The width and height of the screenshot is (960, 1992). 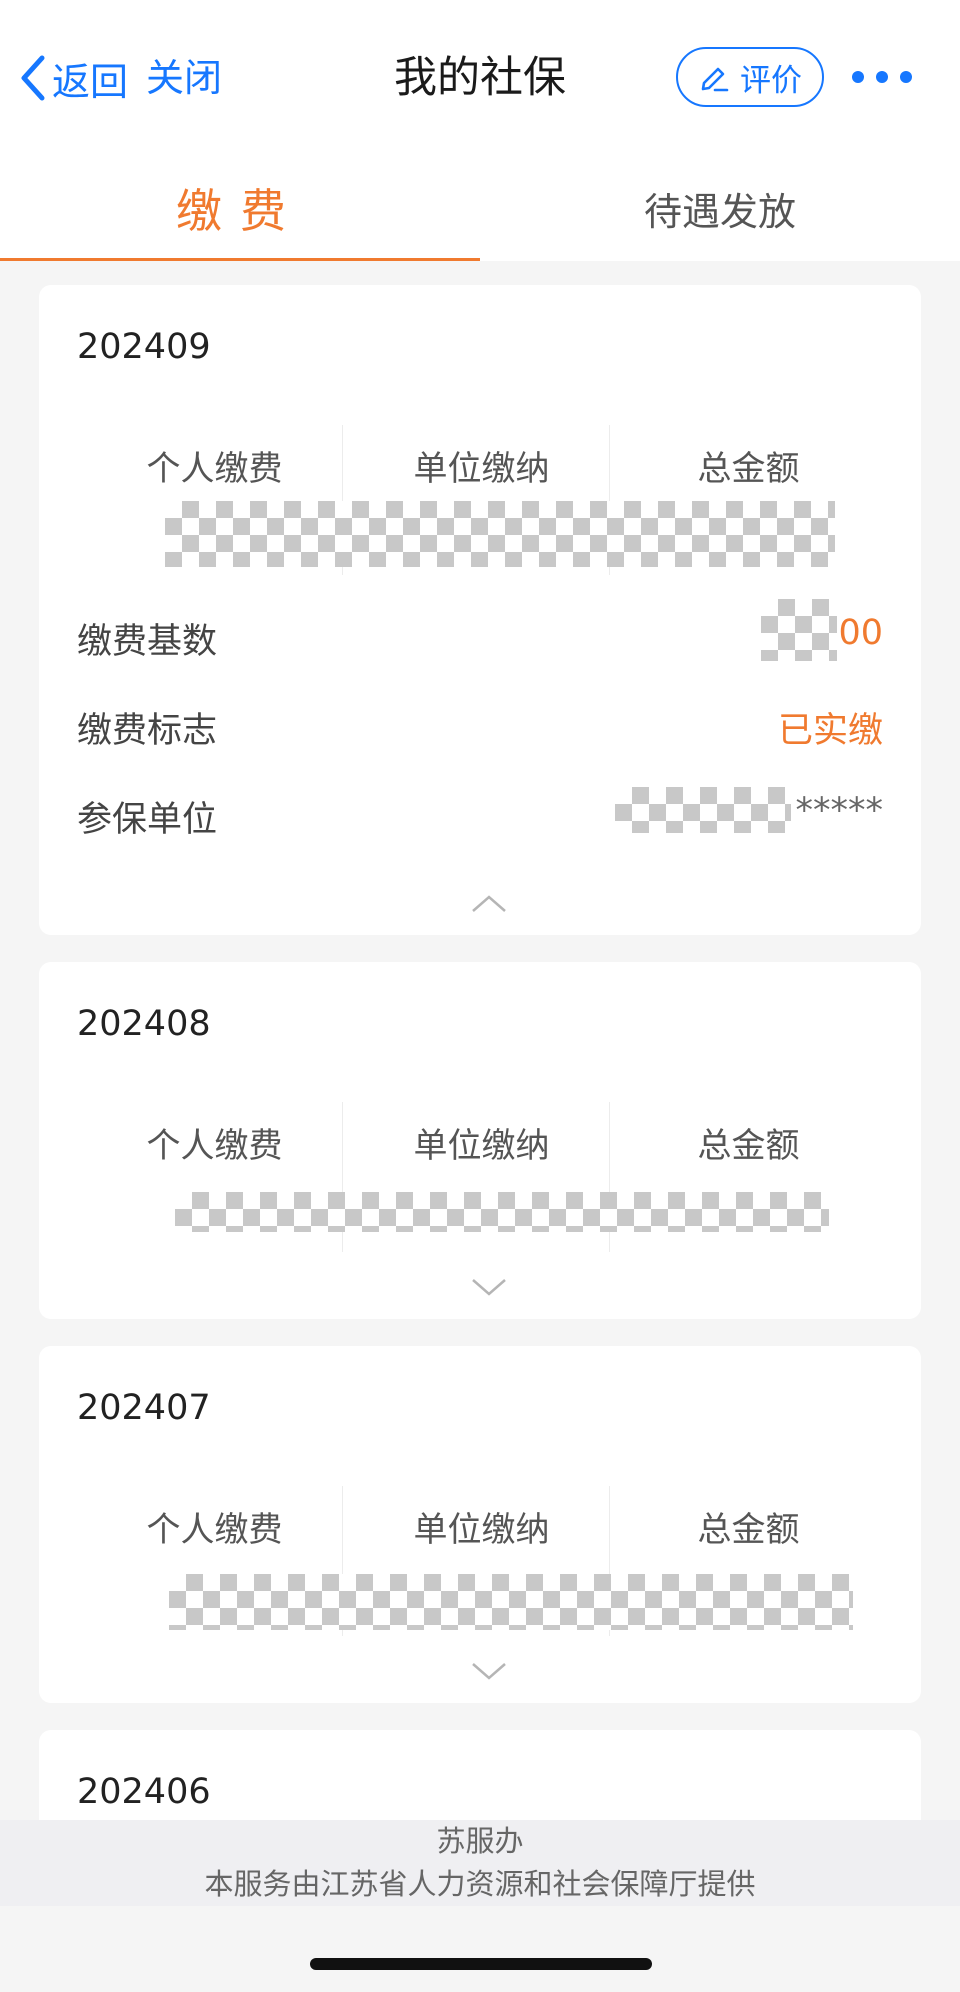 I want to click on record-month: 202409, so click(x=144, y=347).